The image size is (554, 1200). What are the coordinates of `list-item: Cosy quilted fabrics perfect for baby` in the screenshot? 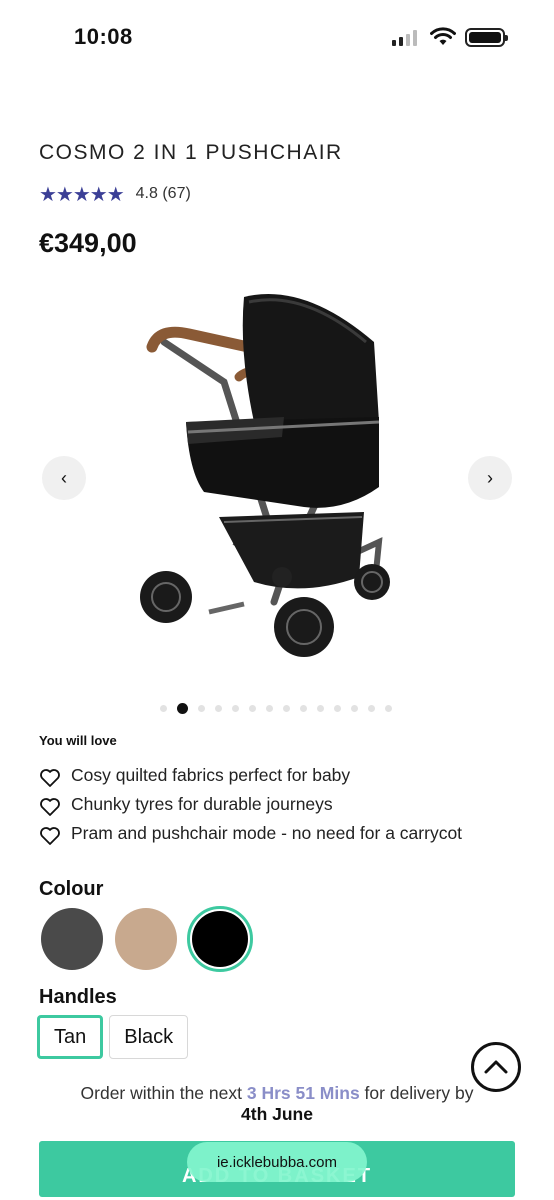 It's located at (269, 777).